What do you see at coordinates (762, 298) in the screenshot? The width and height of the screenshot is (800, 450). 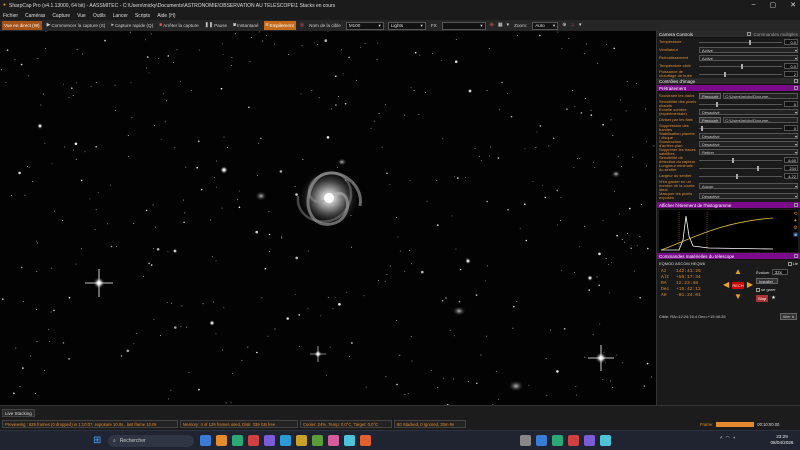 I see `stop-slew-button: Stop` at bounding box center [762, 298].